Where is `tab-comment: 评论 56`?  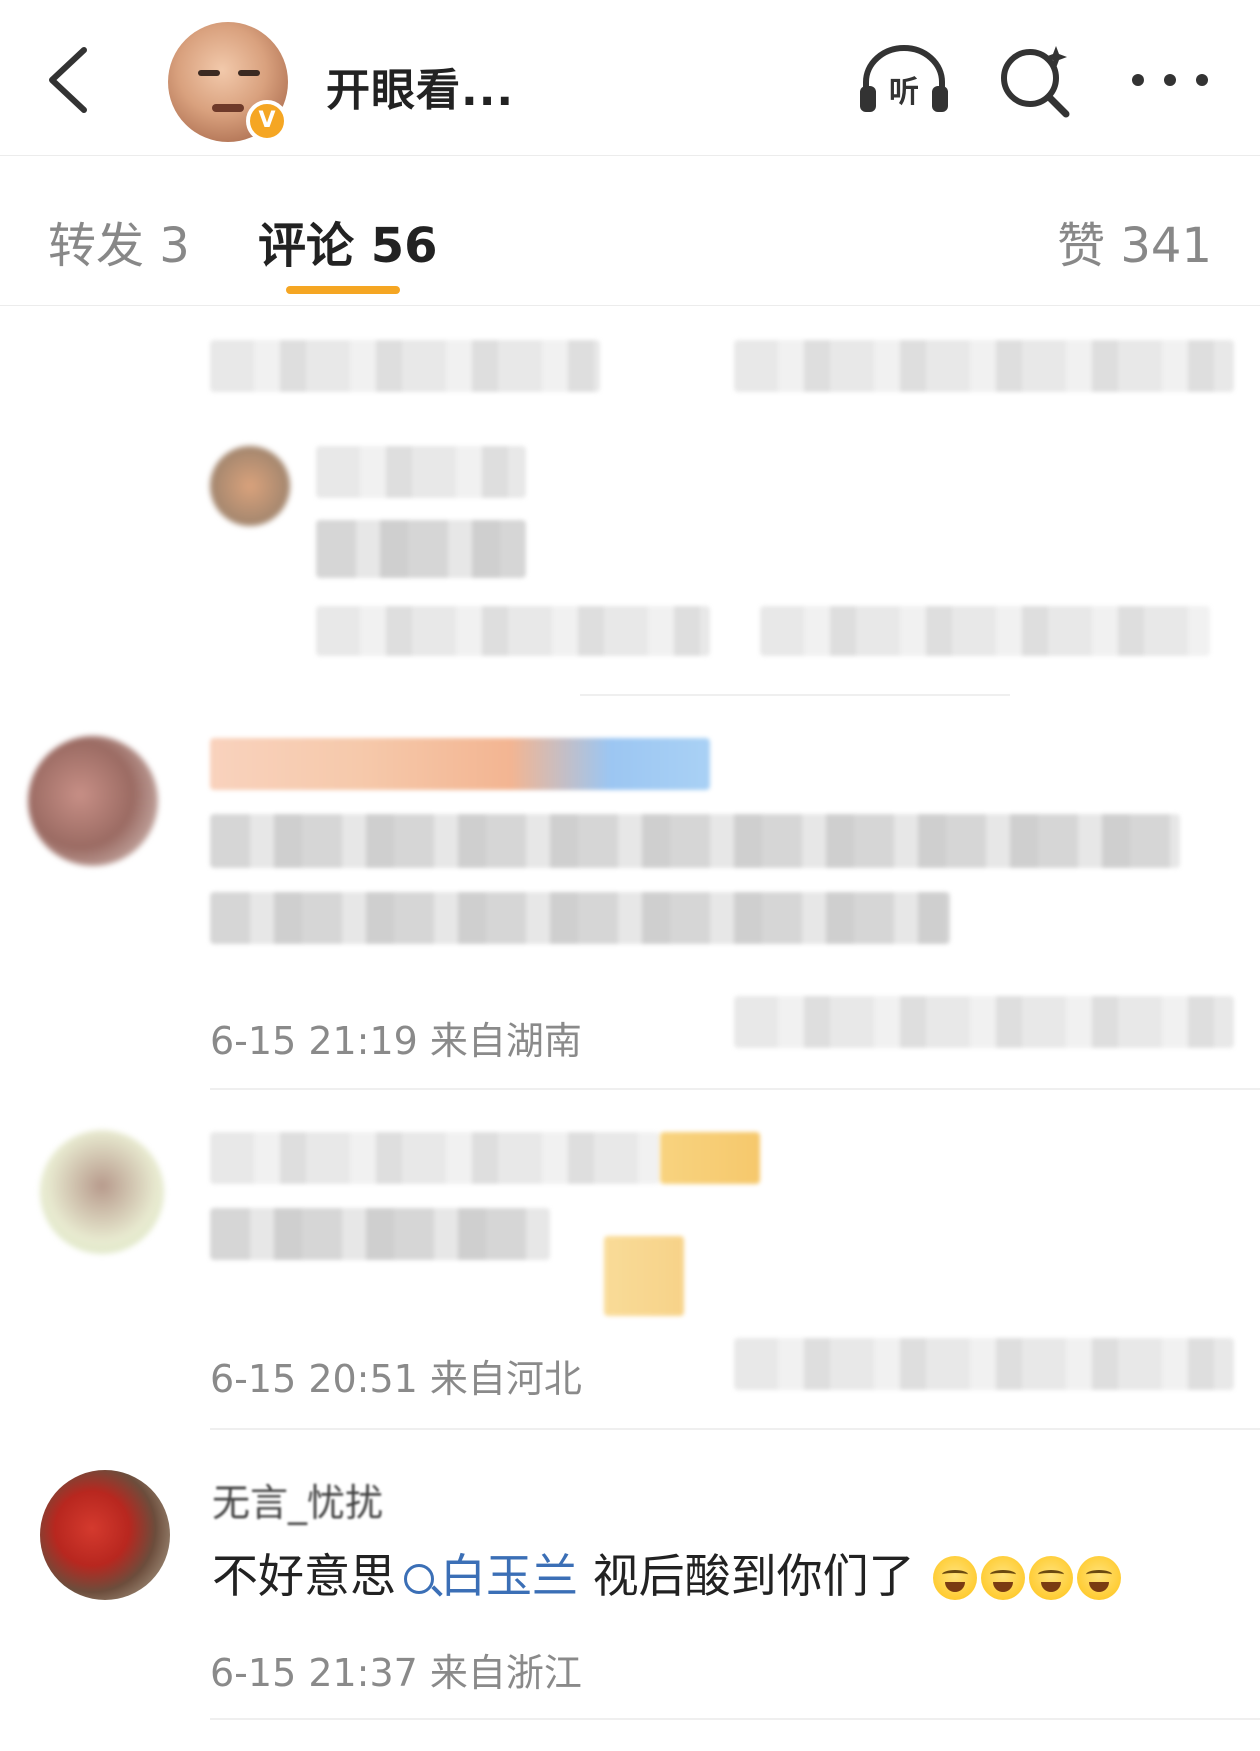
tab-comment: 评论 56 is located at coordinates (348, 241).